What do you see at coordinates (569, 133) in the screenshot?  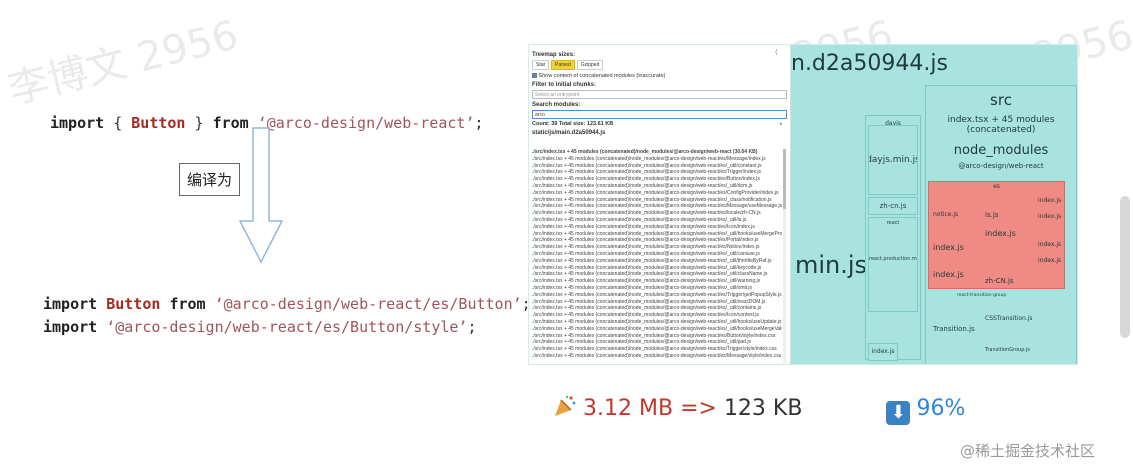 I see `bundle-name: static/js/main.d2a50944.js` at bounding box center [569, 133].